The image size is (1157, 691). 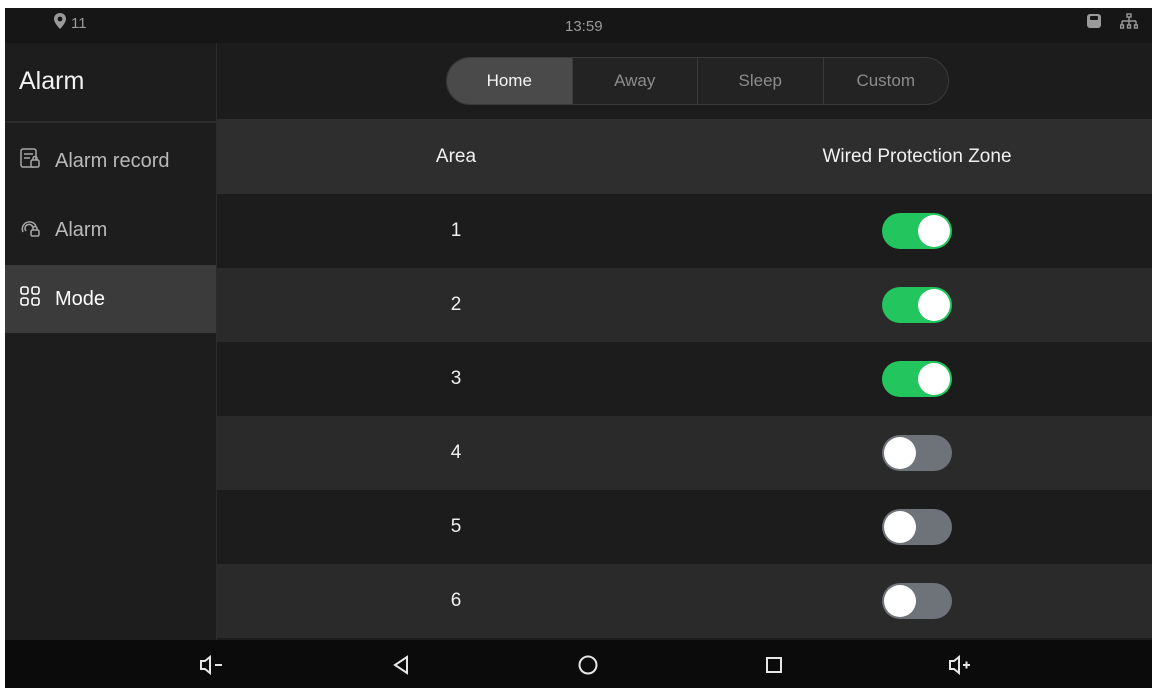 I want to click on sidebar-item-label: Alarm, so click(x=81, y=229).